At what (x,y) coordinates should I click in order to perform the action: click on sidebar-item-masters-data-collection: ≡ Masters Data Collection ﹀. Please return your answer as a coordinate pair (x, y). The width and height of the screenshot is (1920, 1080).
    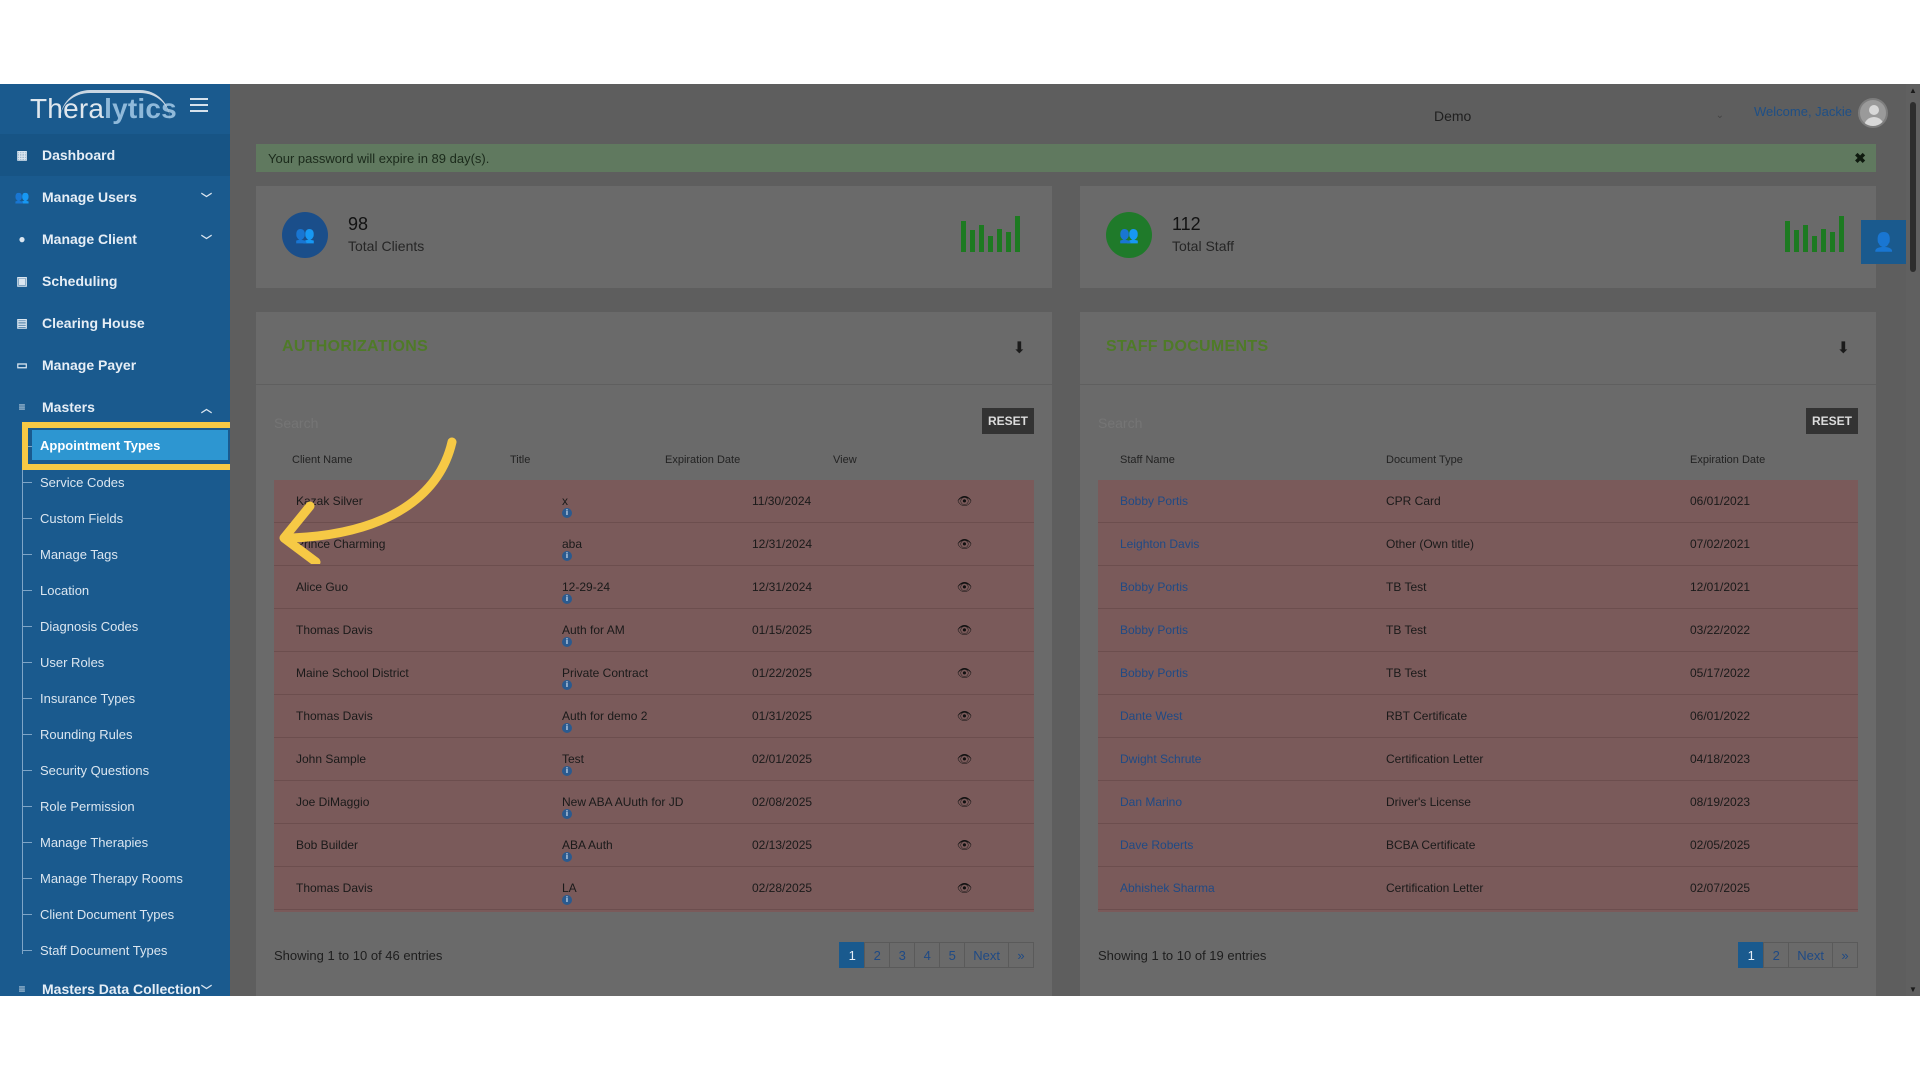
    Looking at the image, I should click on (115, 982).